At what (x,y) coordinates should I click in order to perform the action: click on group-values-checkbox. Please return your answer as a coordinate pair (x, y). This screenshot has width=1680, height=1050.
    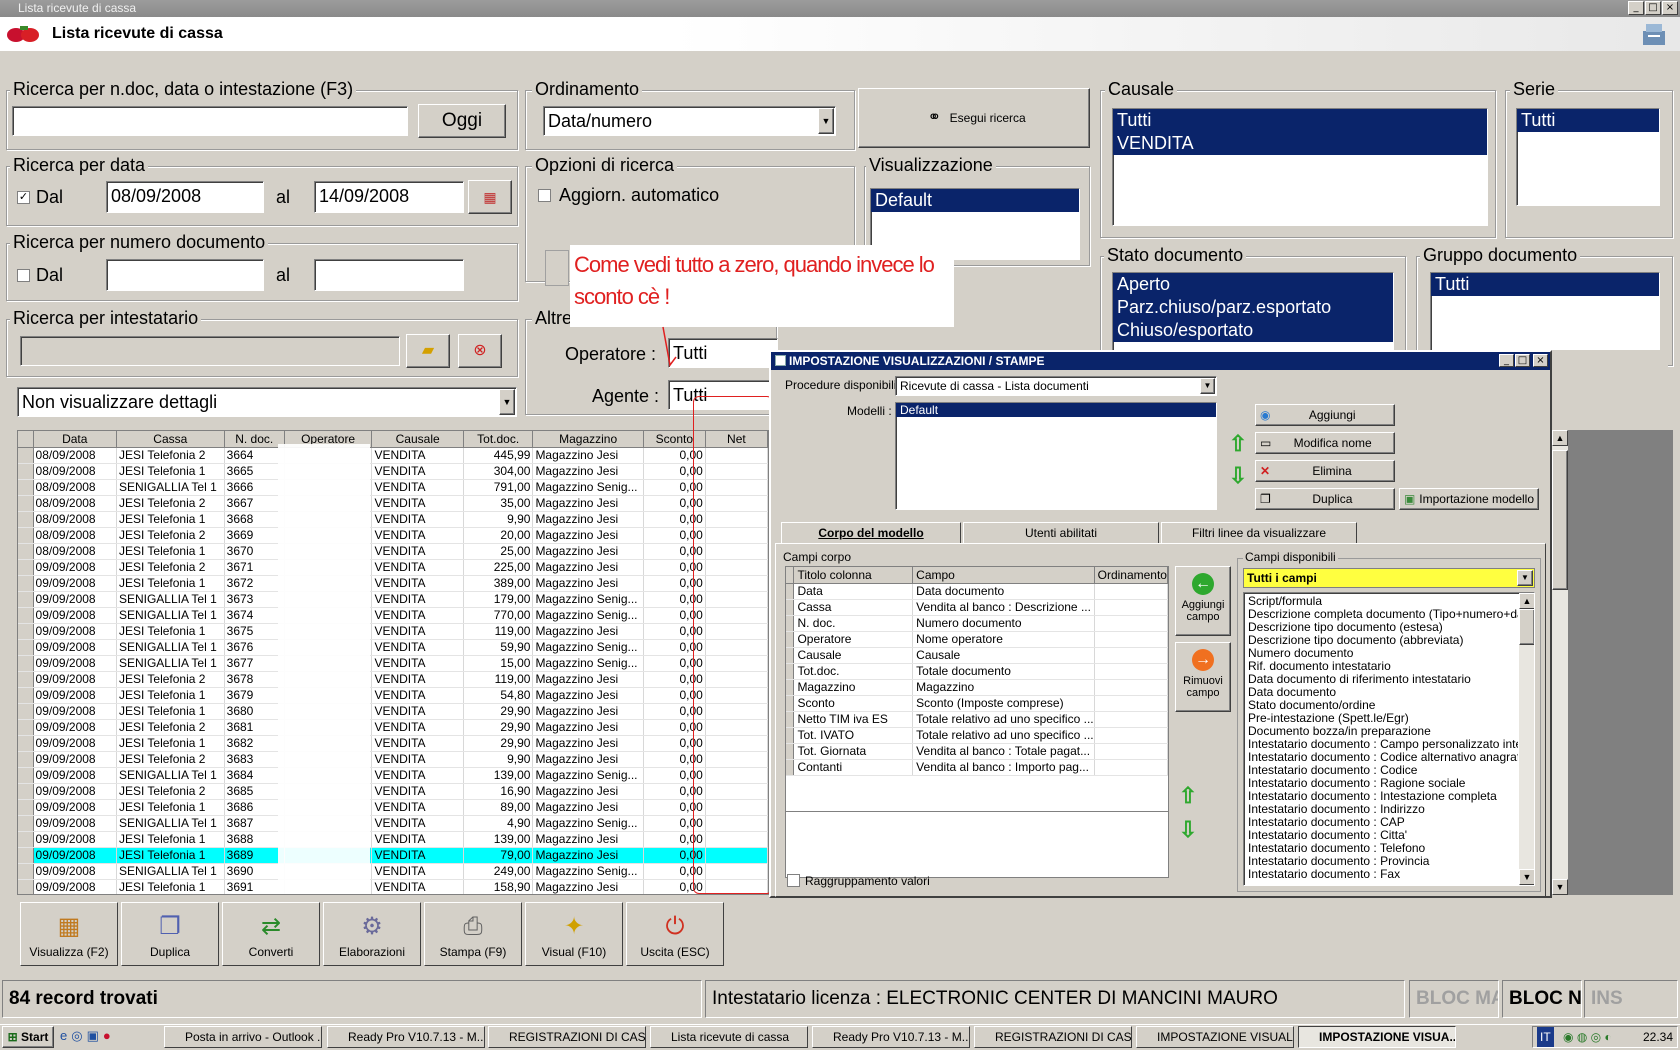
    Looking at the image, I should click on (793, 880).